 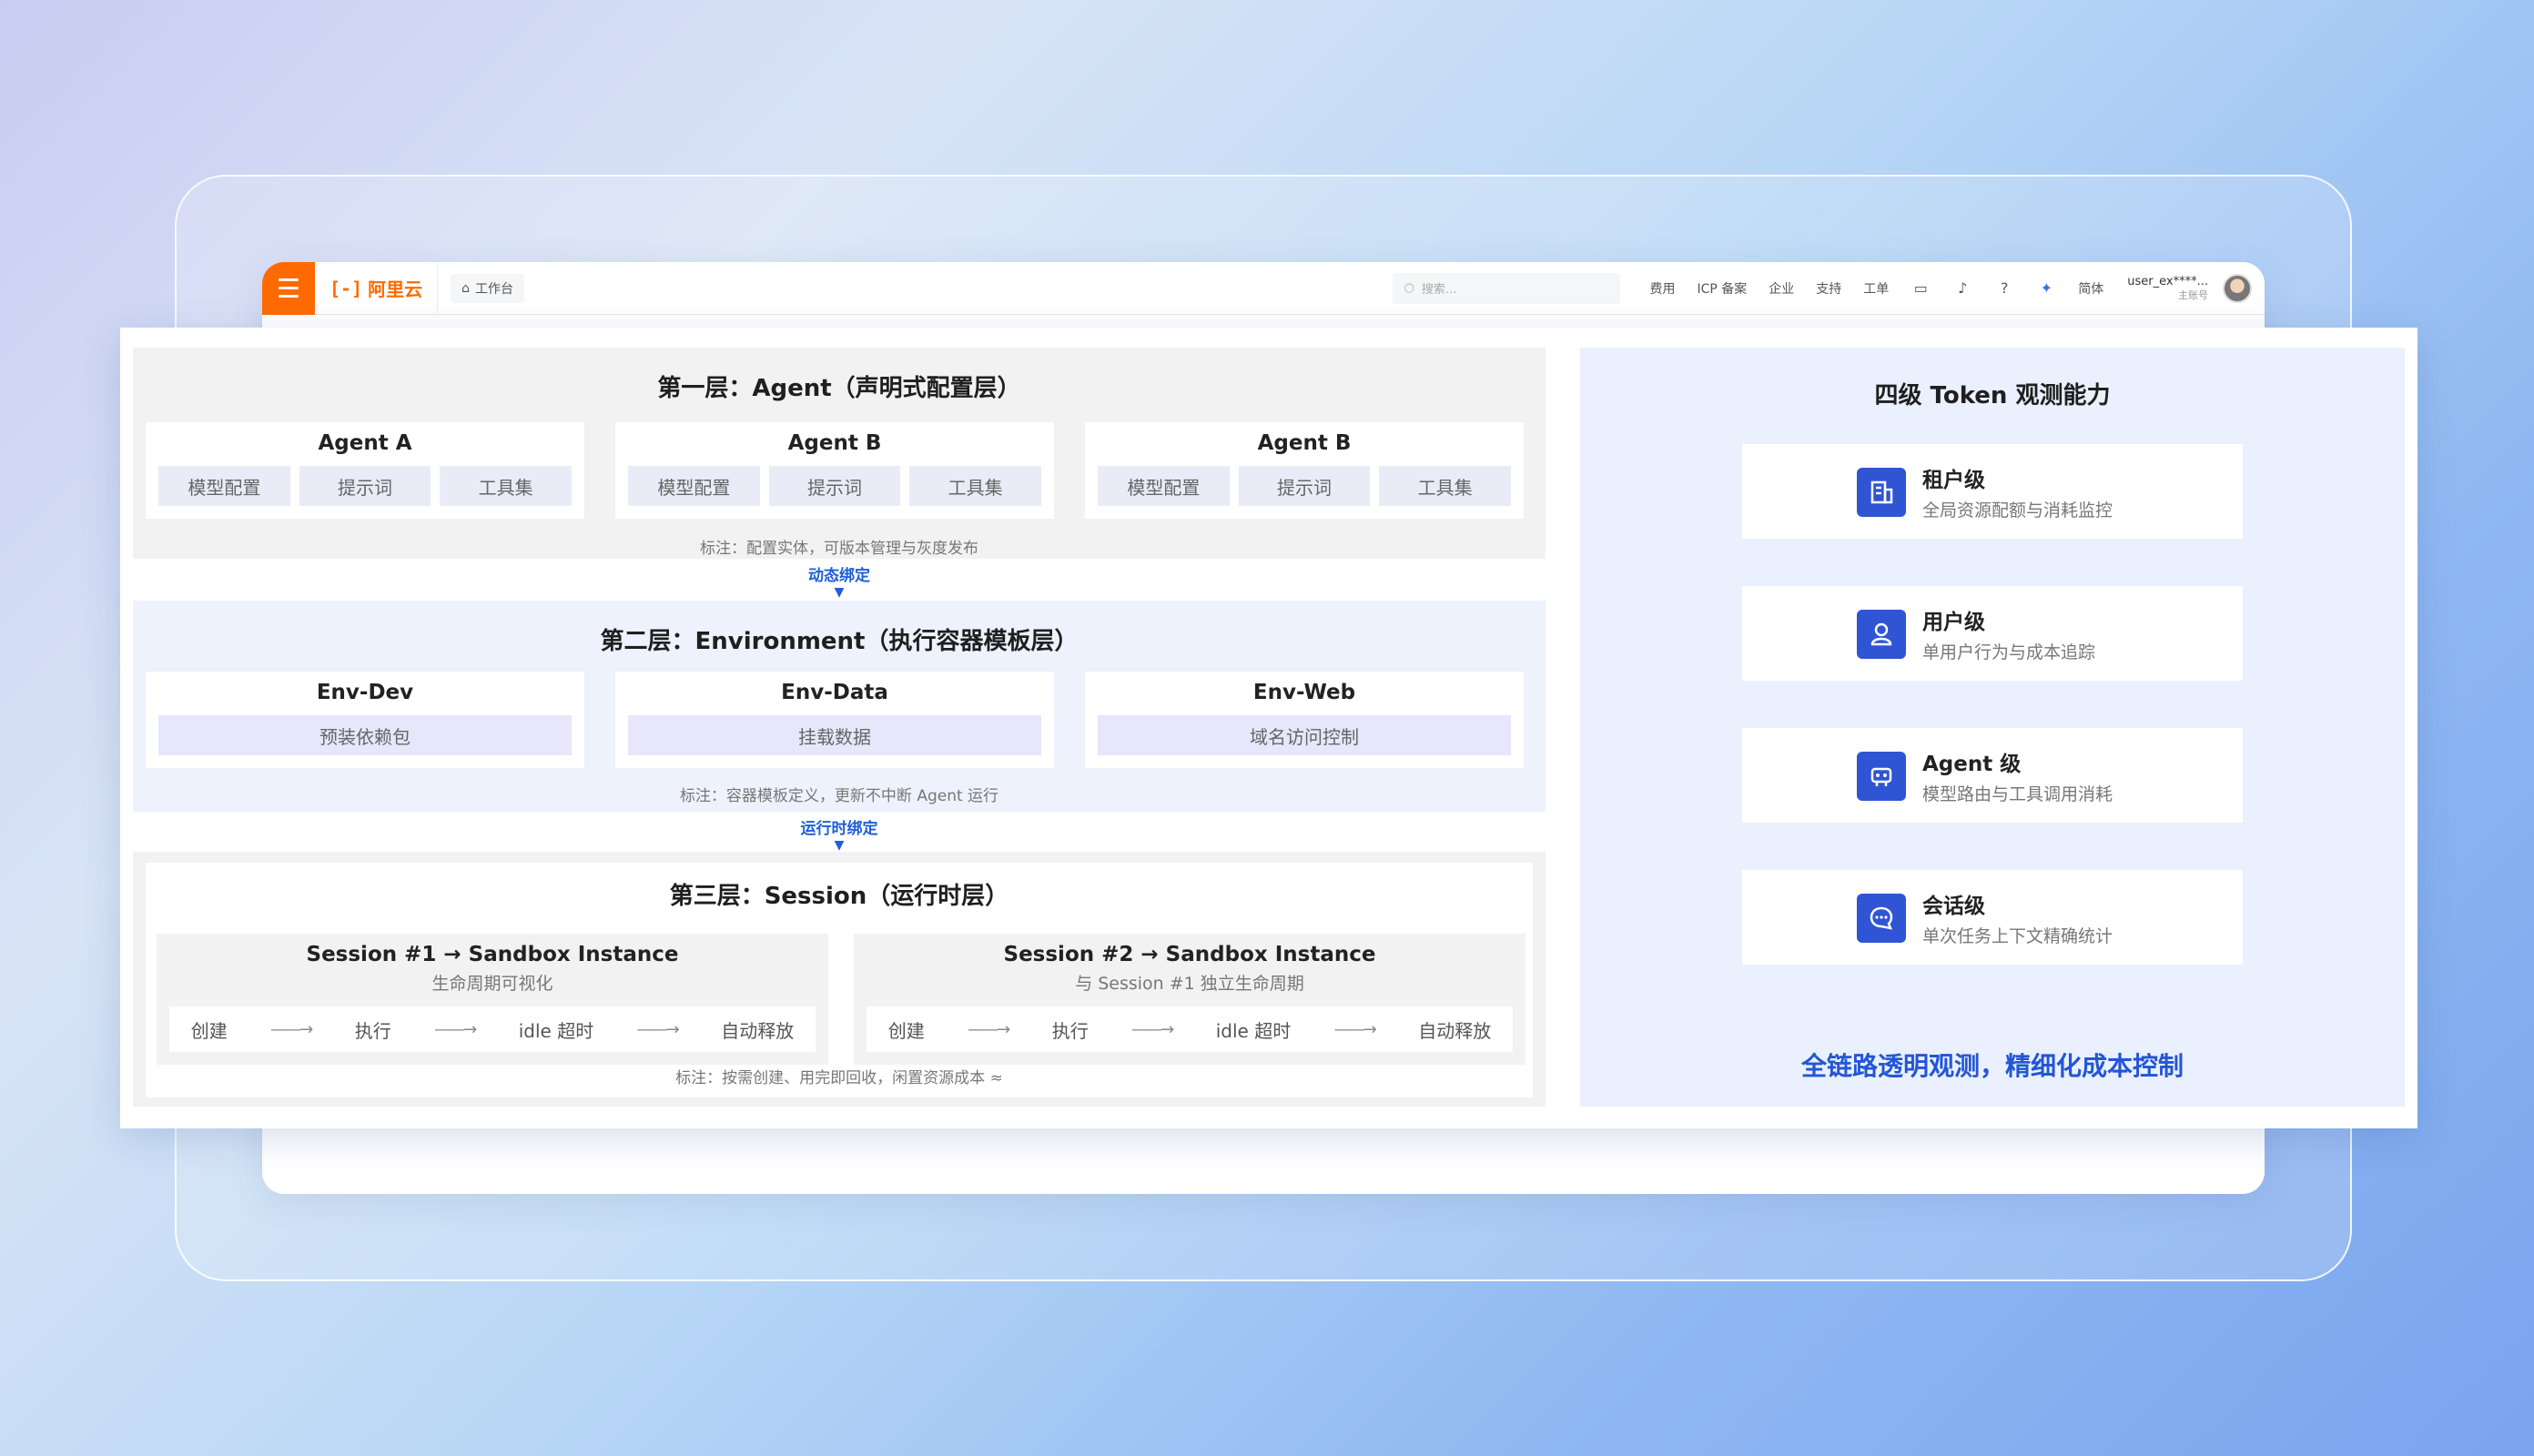 What do you see at coordinates (1189, 955) in the screenshot?
I see `session-title: Session #2 → Sandbox Instance` at bounding box center [1189, 955].